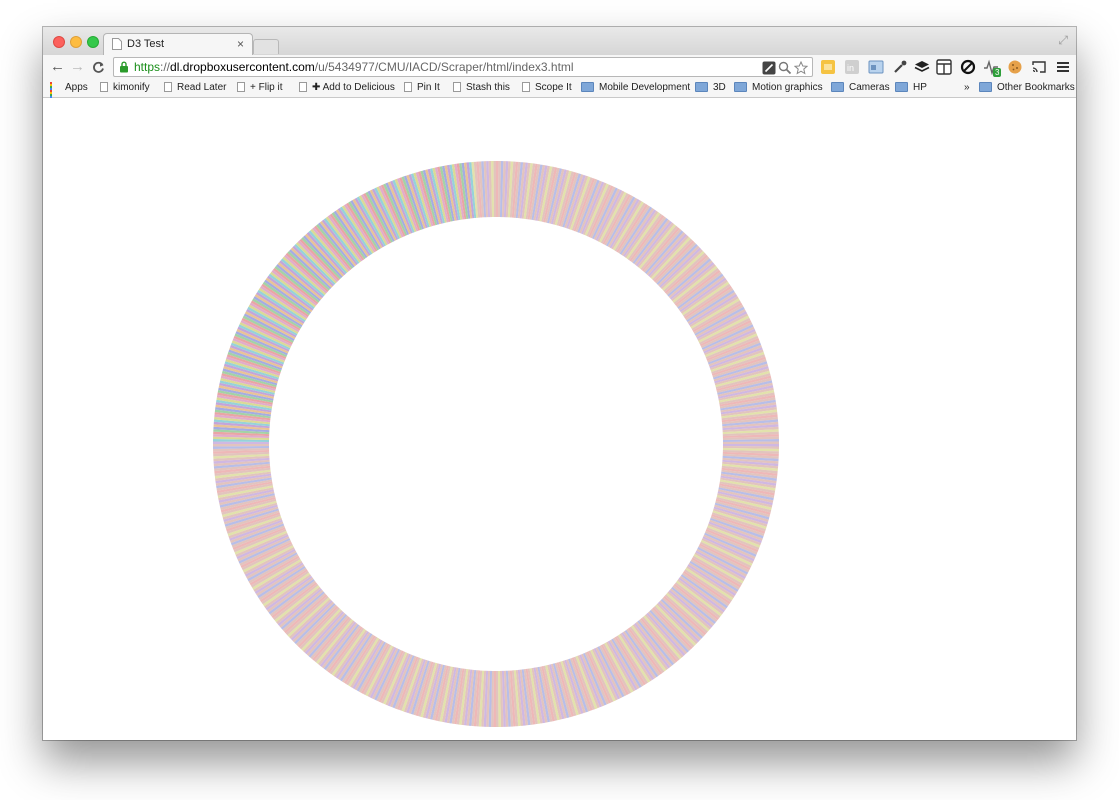 This screenshot has height=800, width=1119. What do you see at coordinates (77, 67) in the screenshot?
I see `forward-button: →` at bounding box center [77, 67].